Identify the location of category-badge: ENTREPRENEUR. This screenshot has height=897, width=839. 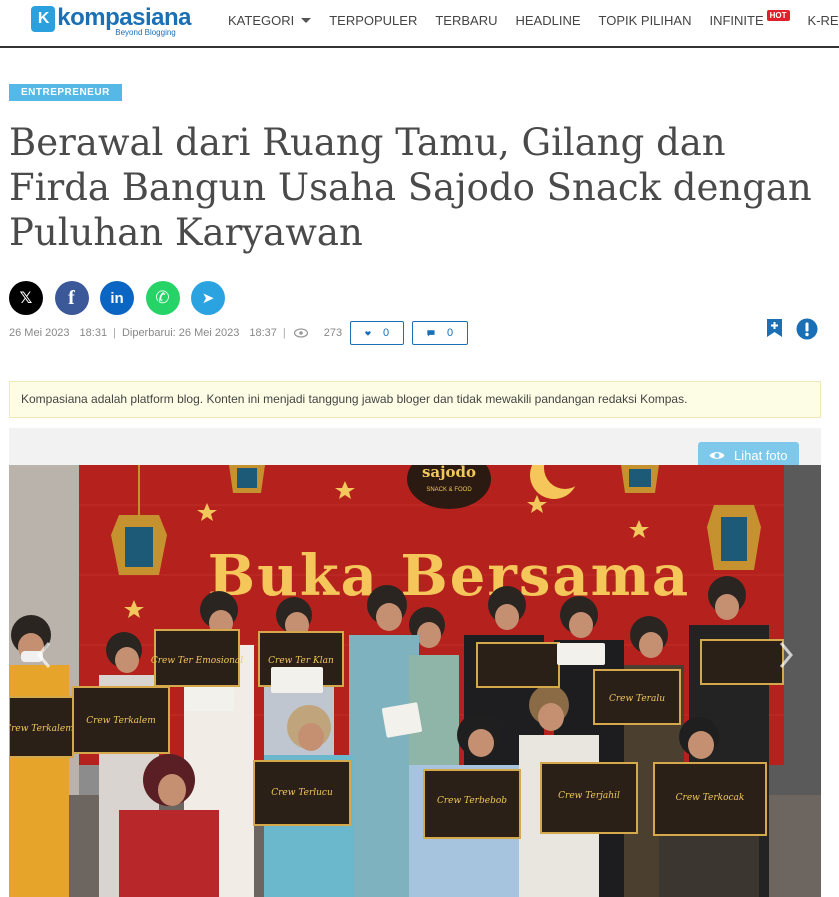
(65, 92).